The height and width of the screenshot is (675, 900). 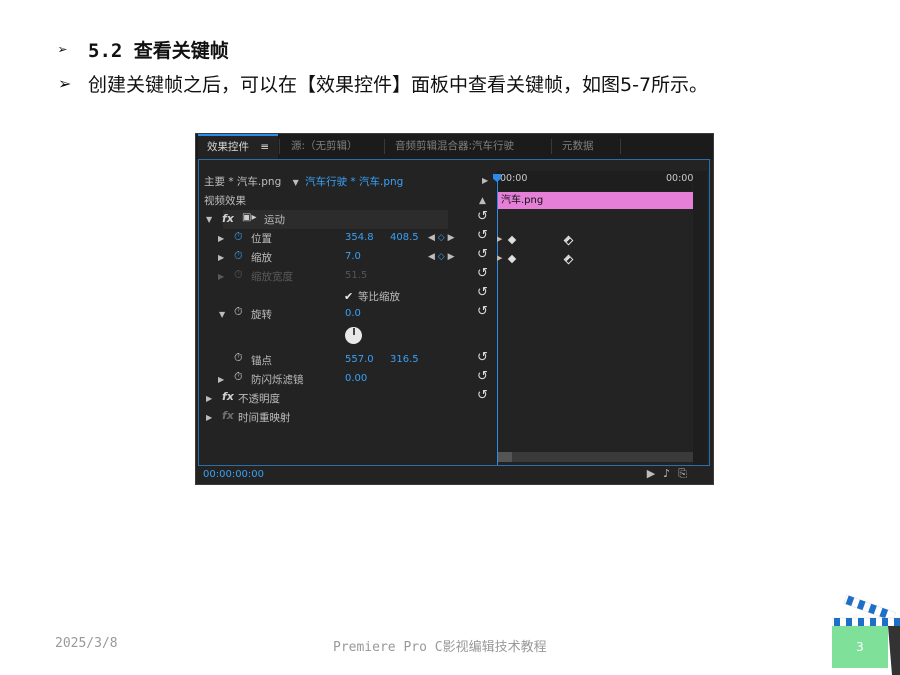 What do you see at coordinates (860, 647) in the screenshot?
I see `page-number: 3` at bounding box center [860, 647].